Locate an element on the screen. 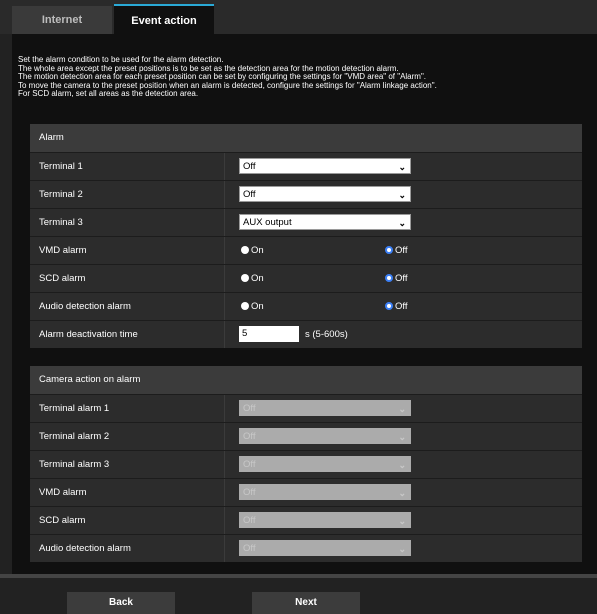 The image size is (597, 614). footer-divider is located at coordinates (298, 576).